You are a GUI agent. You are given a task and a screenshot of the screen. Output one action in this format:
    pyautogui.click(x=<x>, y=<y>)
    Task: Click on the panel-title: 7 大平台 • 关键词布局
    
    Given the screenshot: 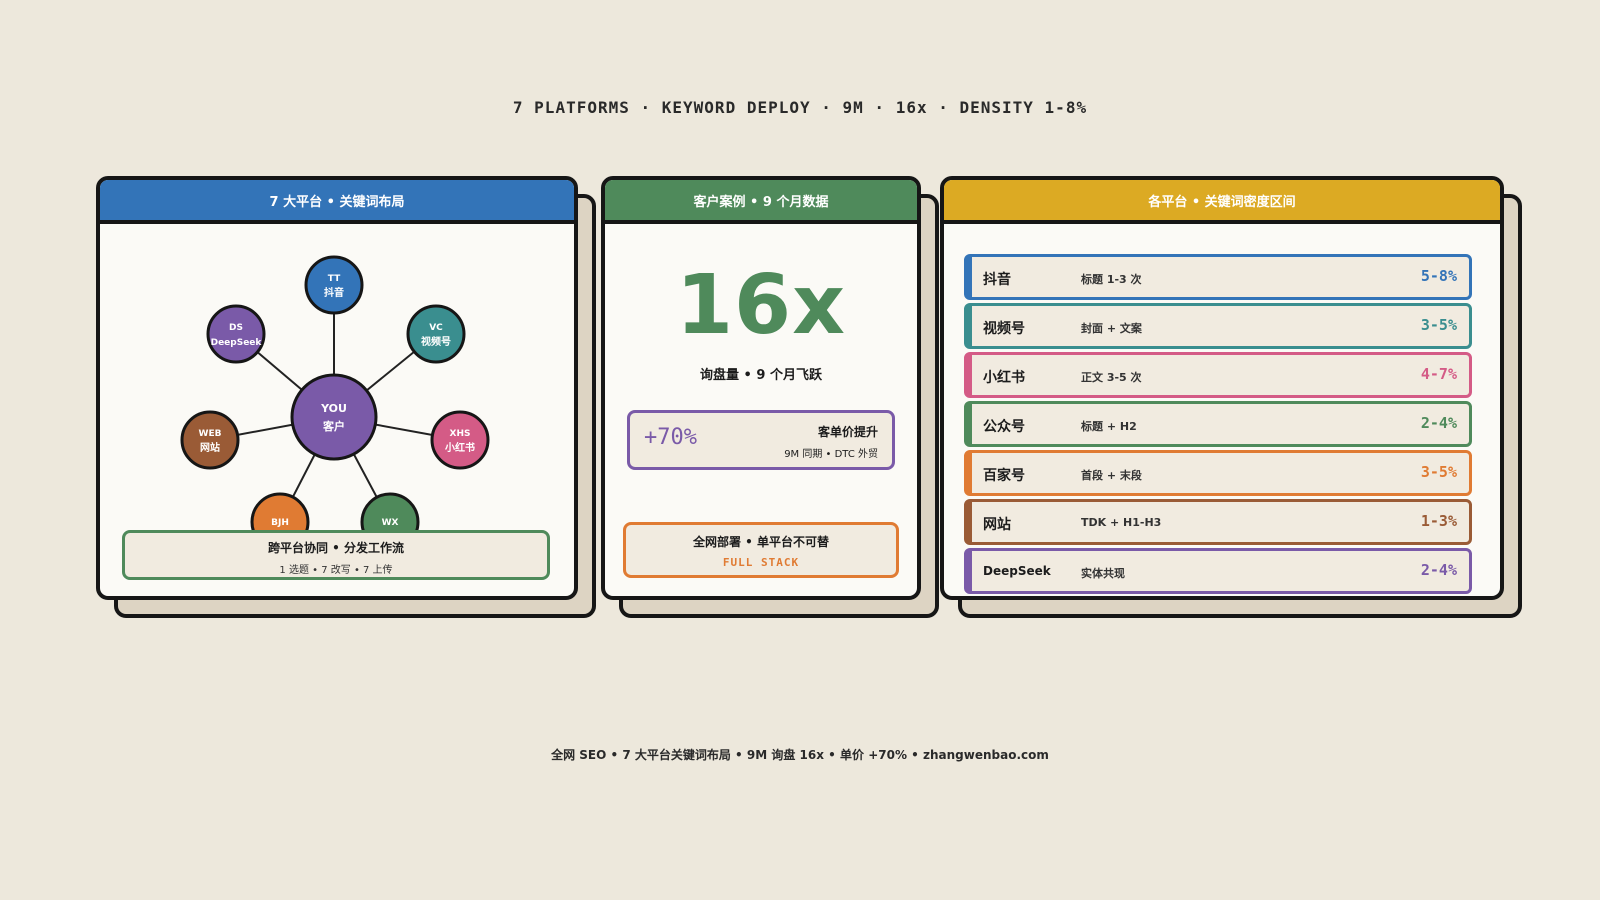 What is the action you would take?
    pyautogui.click(x=337, y=202)
    